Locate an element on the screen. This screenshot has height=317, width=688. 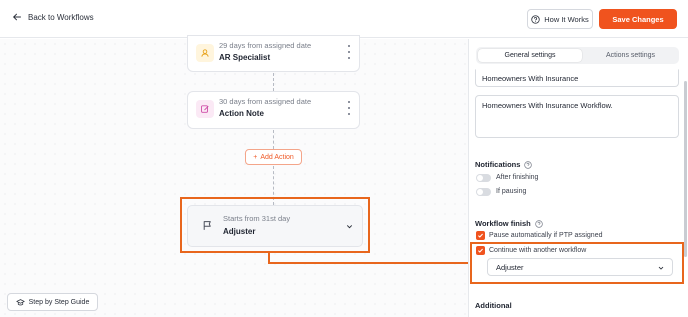
save-changes-button: Save Changes is located at coordinates (638, 19).